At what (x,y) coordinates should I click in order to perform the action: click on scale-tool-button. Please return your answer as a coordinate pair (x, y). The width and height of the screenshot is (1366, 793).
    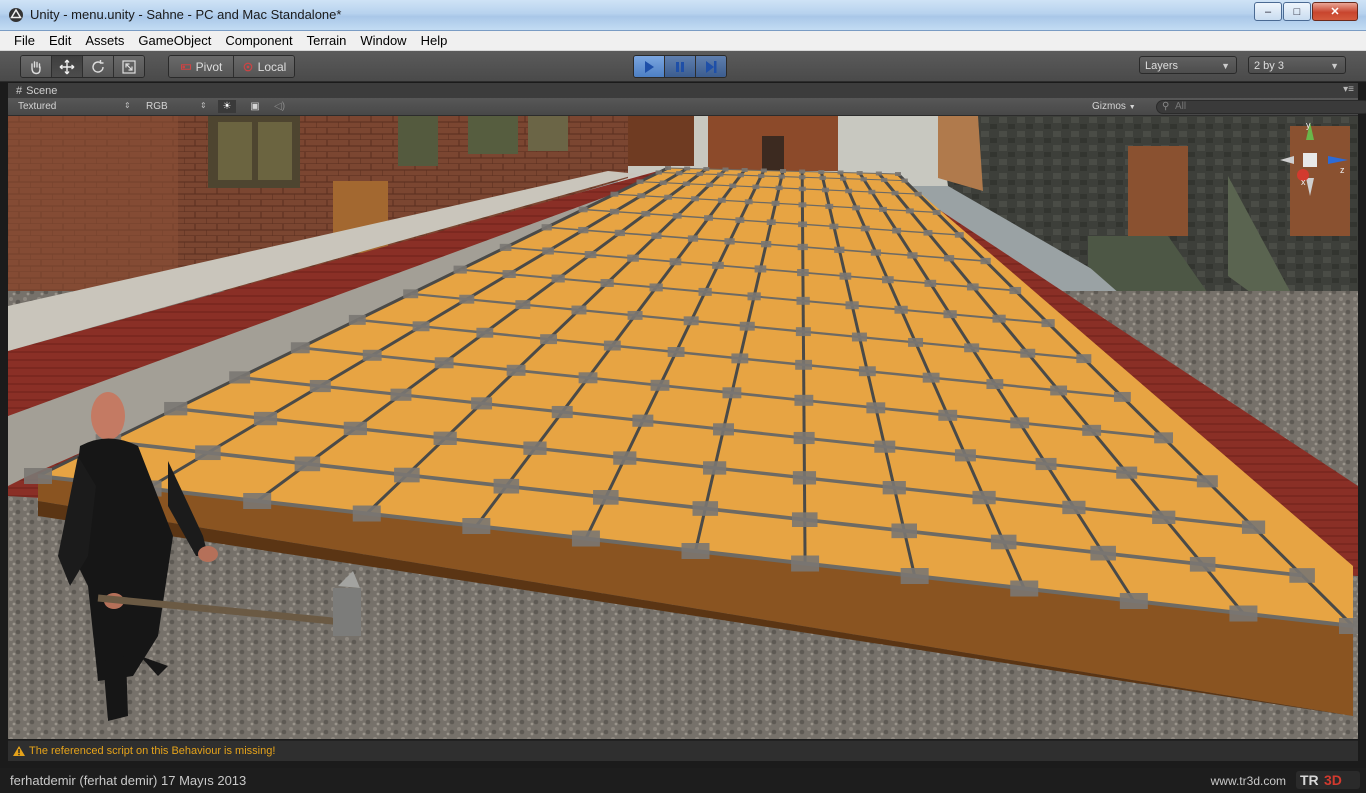
    Looking at the image, I should click on (129, 66).